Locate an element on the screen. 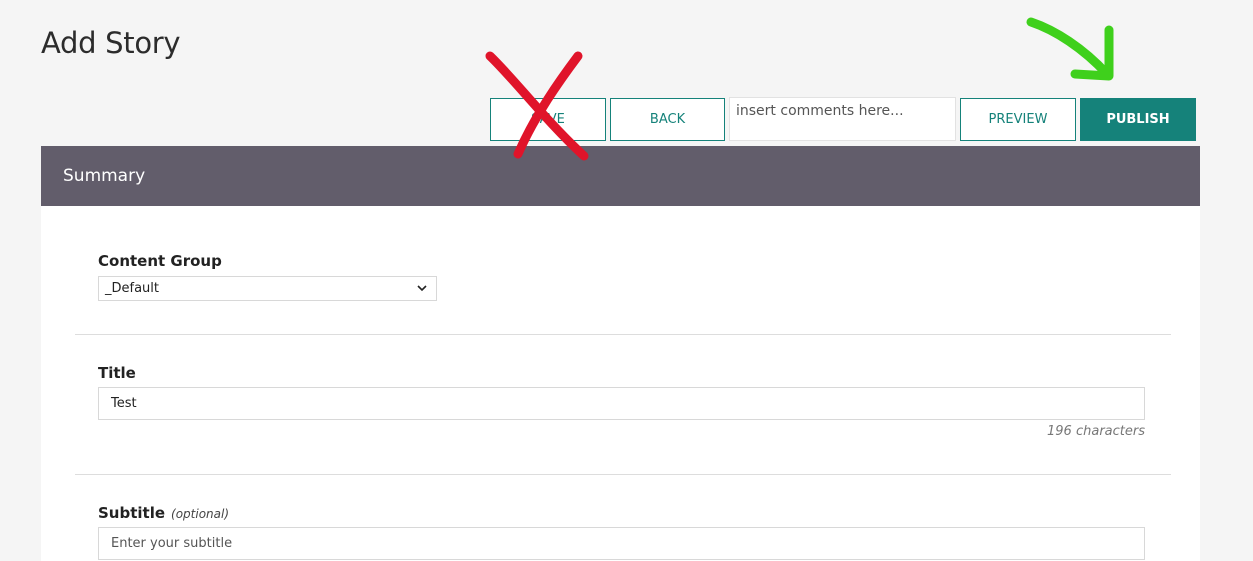  subtitle-optional-hint: (optional) is located at coordinates (200, 514).